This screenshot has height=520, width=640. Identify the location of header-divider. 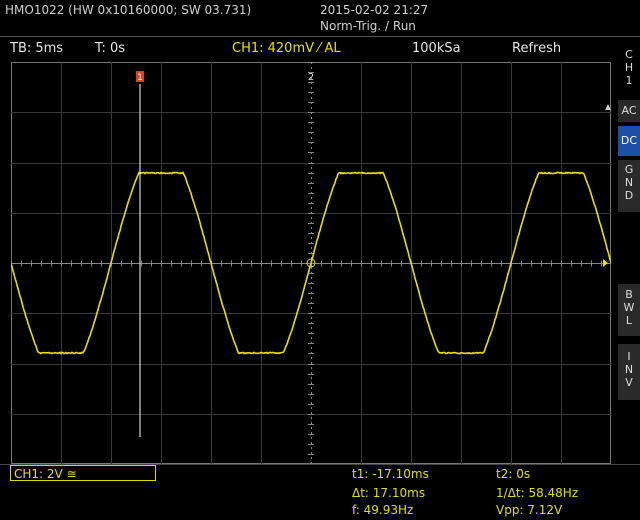
(320, 36).